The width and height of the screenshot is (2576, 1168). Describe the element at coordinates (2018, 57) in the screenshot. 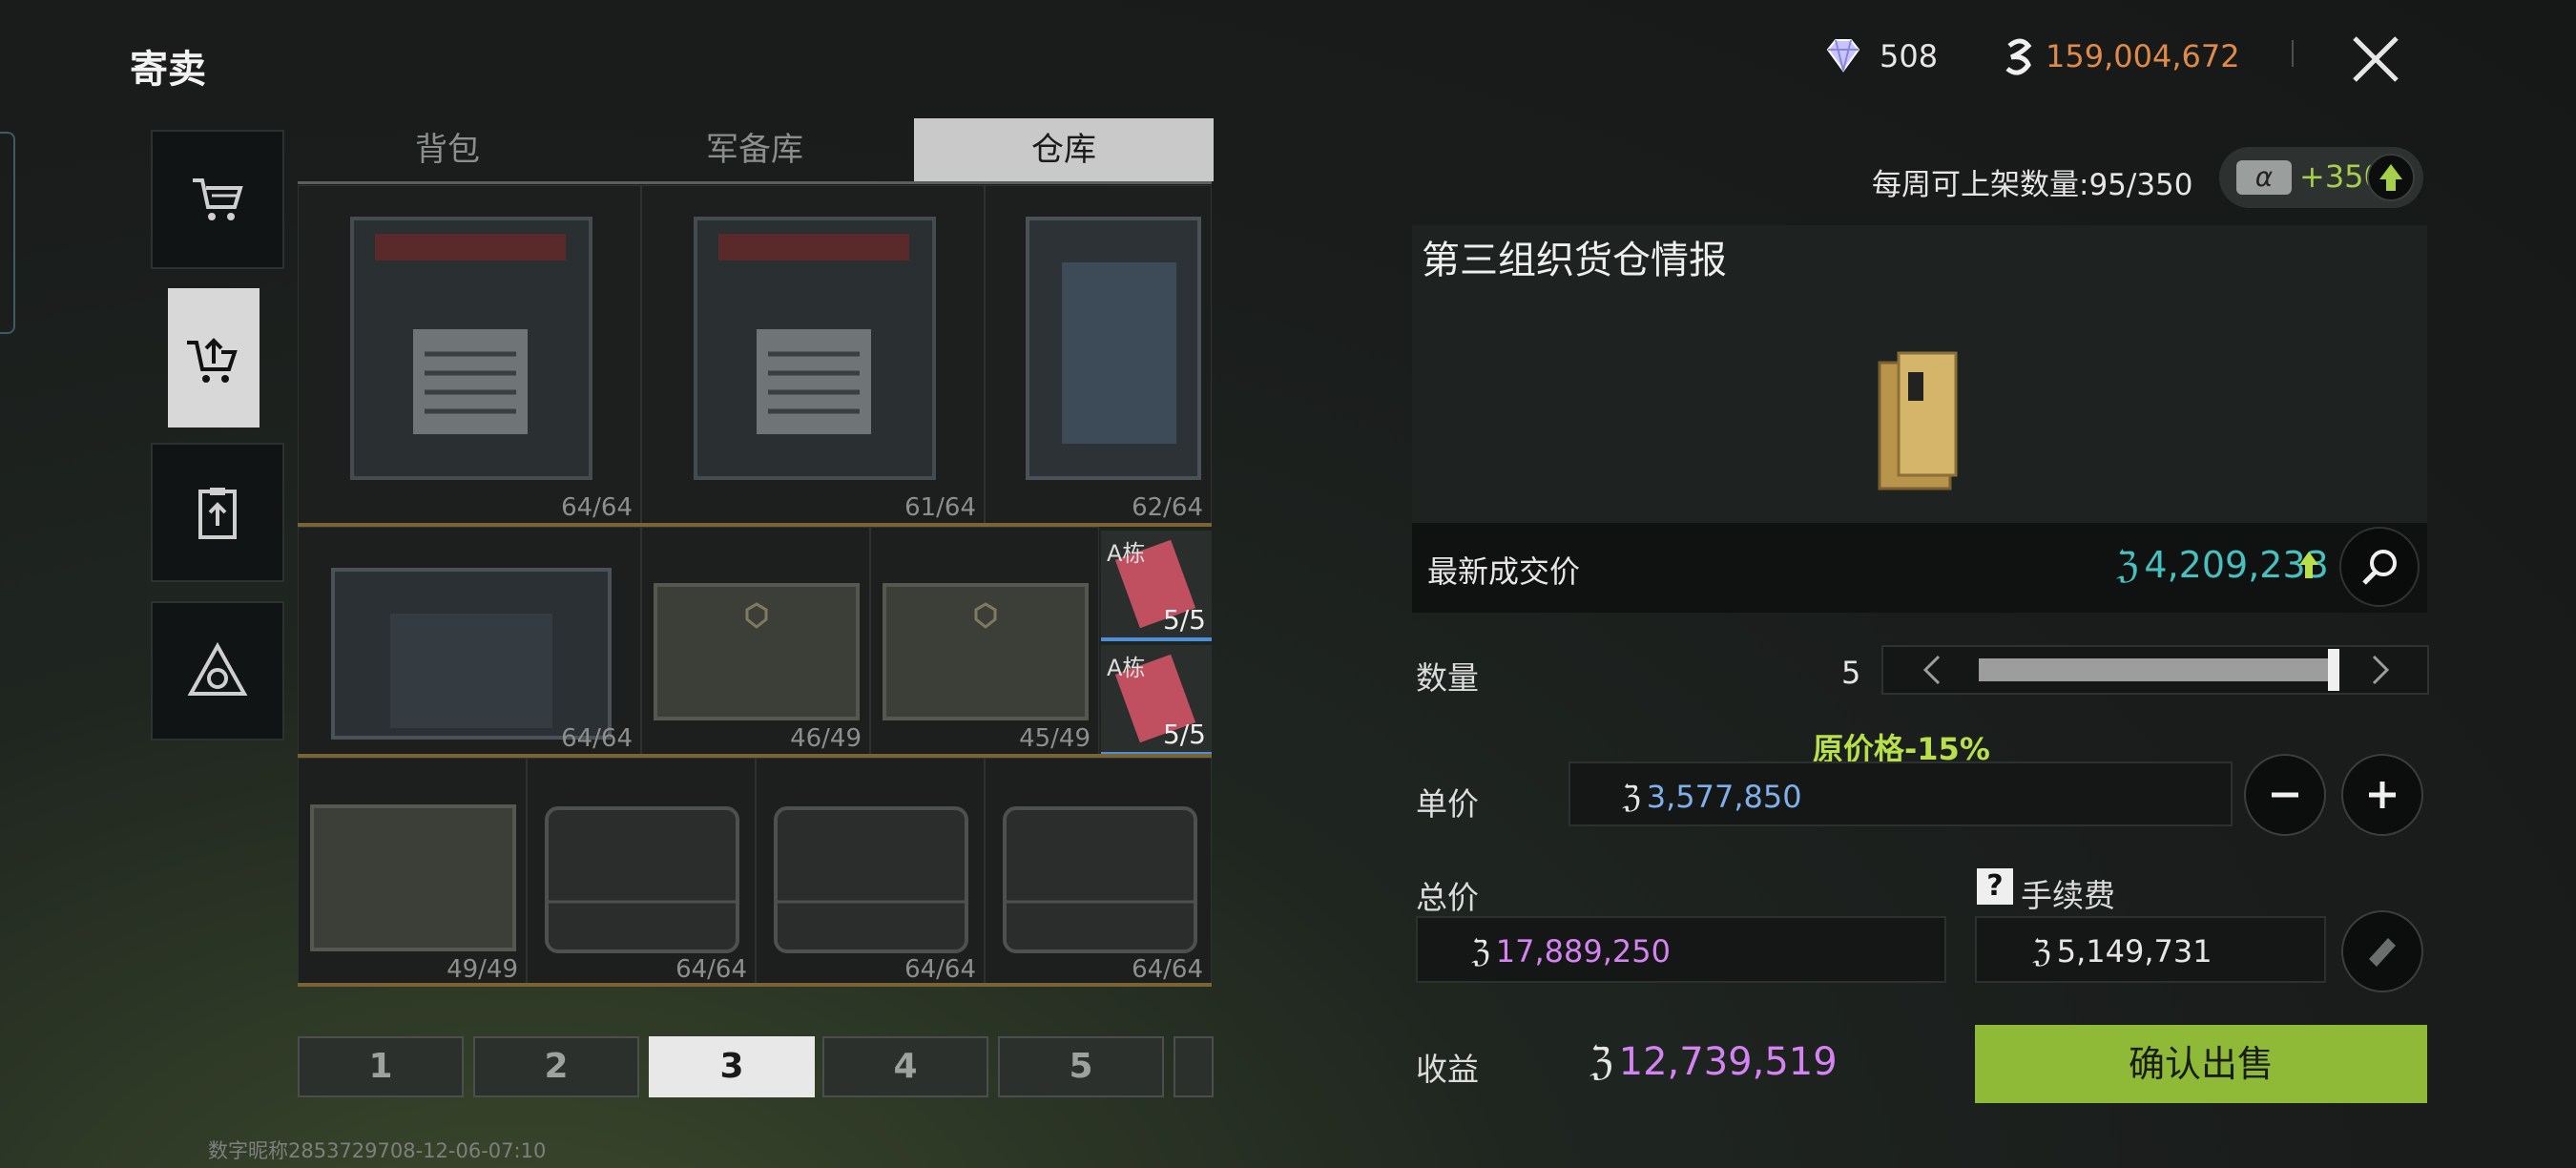

I see `coin-icon` at that location.